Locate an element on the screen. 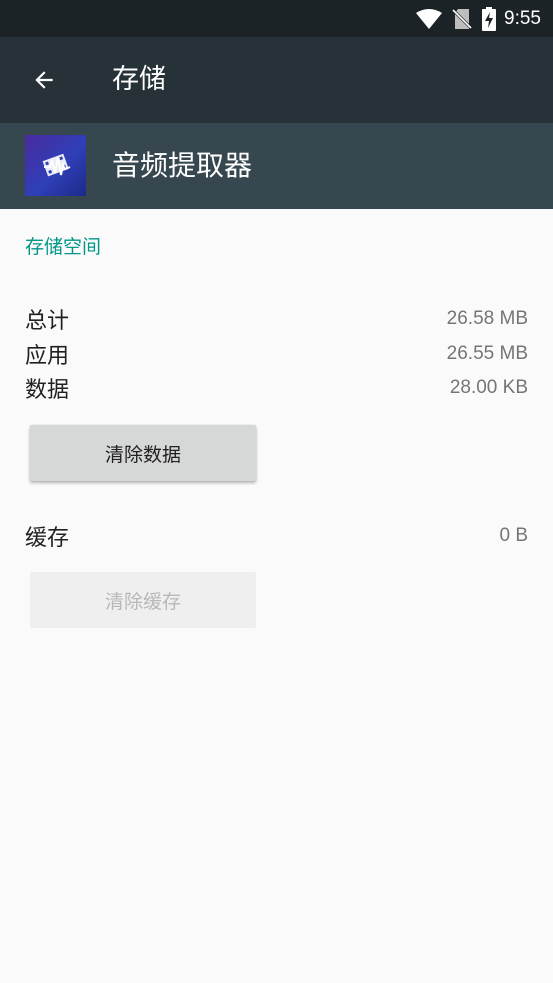  storage-section-title: 存储空间 is located at coordinates (63, 247).